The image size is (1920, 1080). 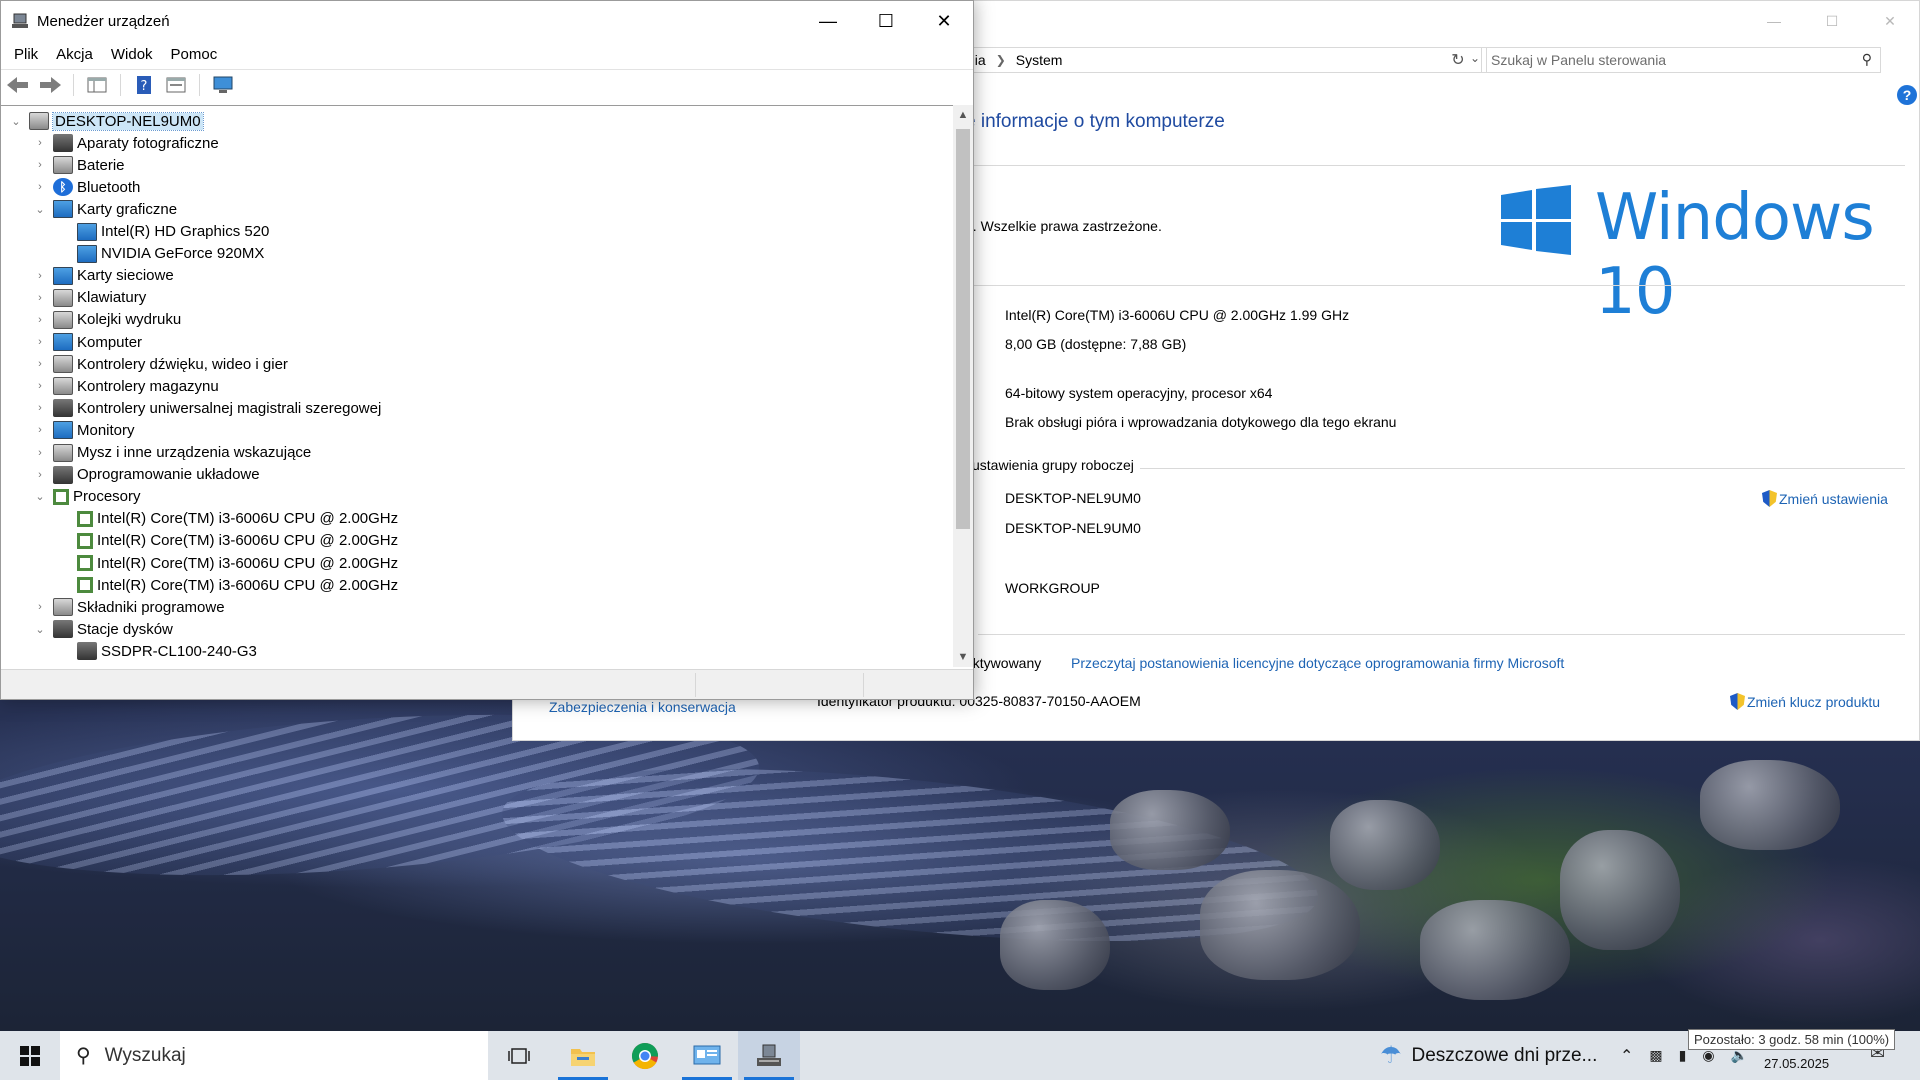 I want to click on search-input: Szukaj w Panelu sterowania ⚲, so click(x=1681, y=60).